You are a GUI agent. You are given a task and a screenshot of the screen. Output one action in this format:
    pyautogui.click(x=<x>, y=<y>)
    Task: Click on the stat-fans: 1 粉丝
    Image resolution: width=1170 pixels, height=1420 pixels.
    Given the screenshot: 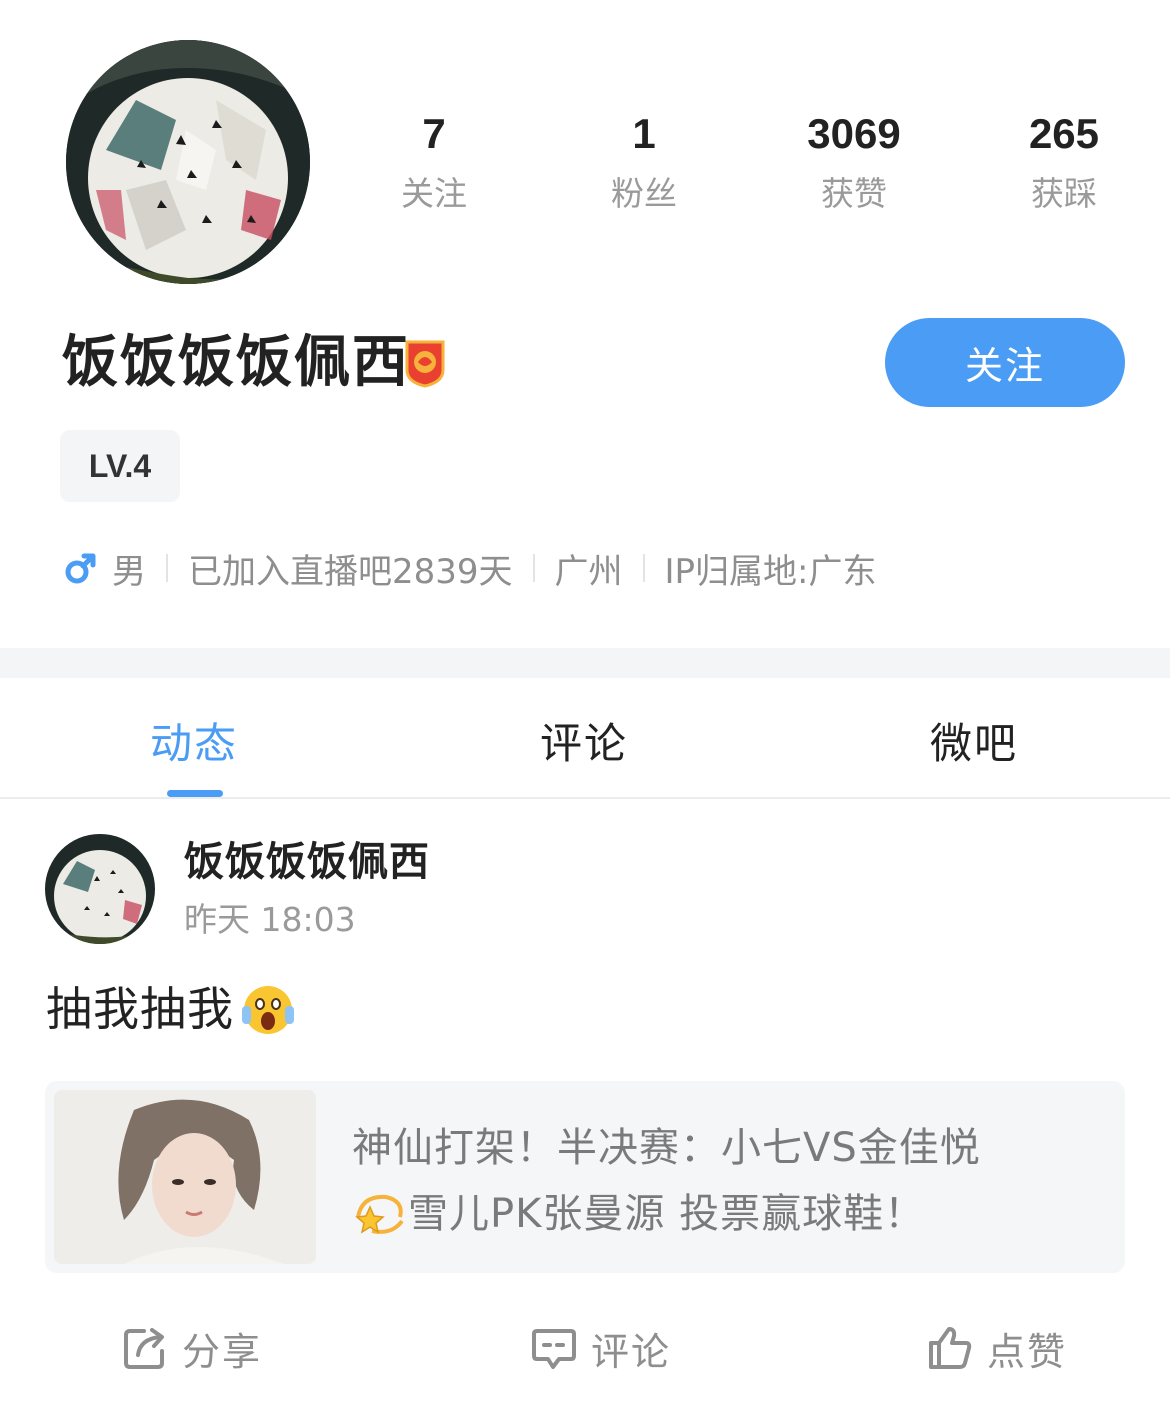 What is the action you would take?
    pyautogui.click(x=644, y=162)
    